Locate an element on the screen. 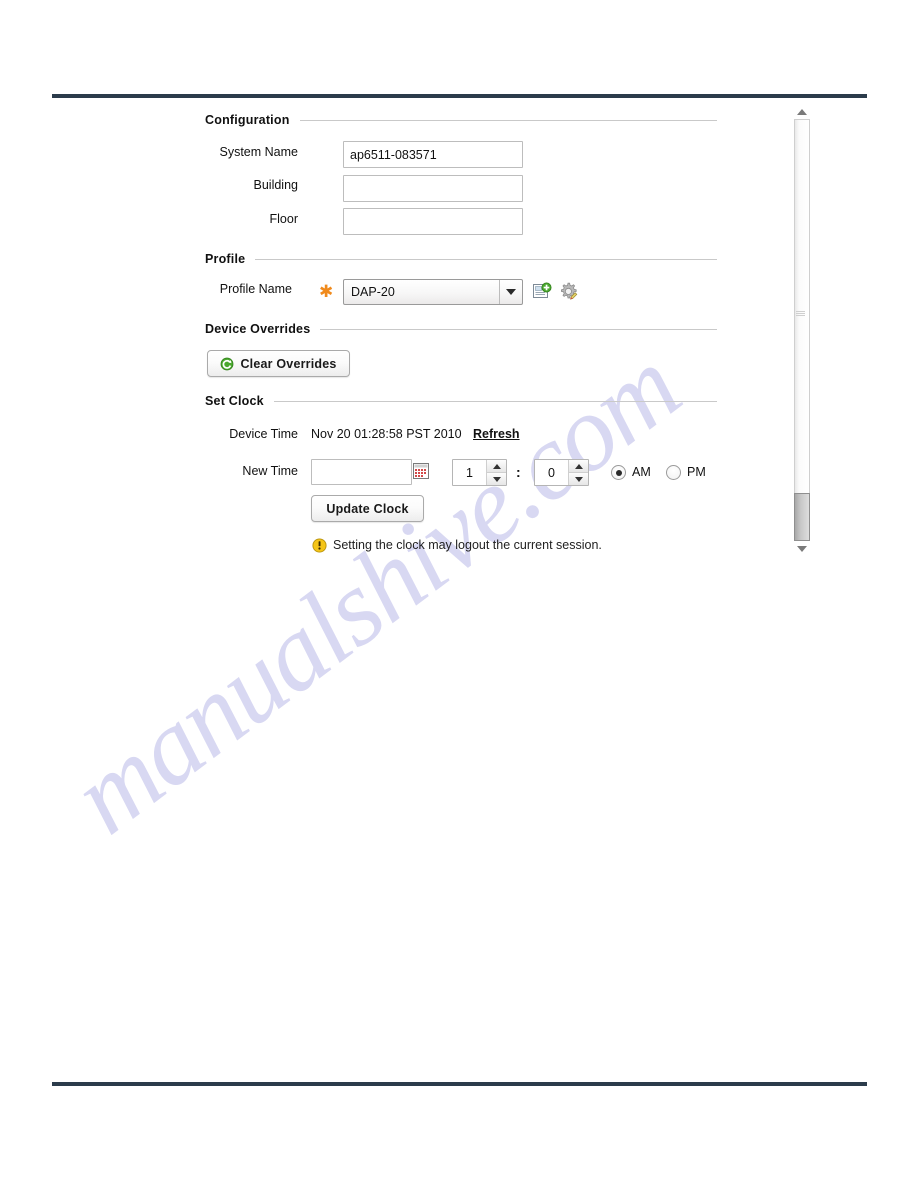  warning-exclamation-icon is located at coordinates (319, 545).